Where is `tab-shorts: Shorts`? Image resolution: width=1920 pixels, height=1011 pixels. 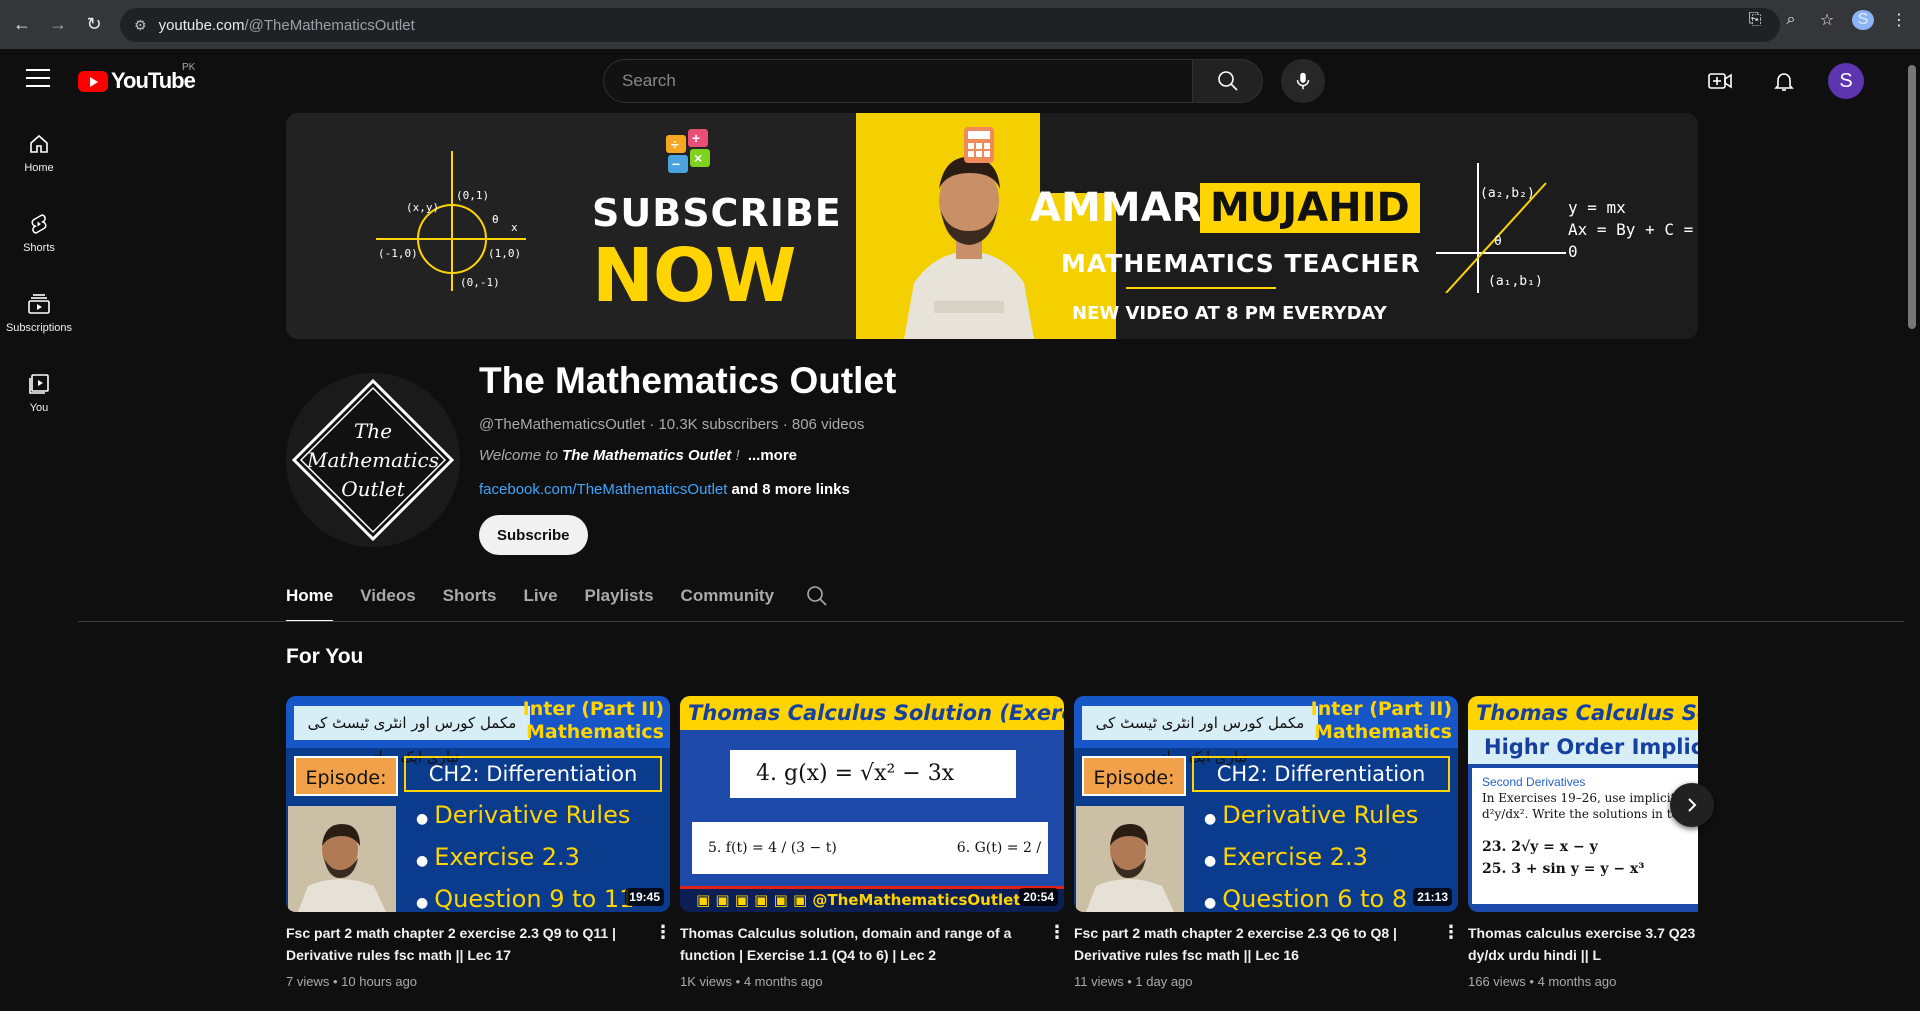
tab-shorts: Shorts is located at coordinates (470, 600).